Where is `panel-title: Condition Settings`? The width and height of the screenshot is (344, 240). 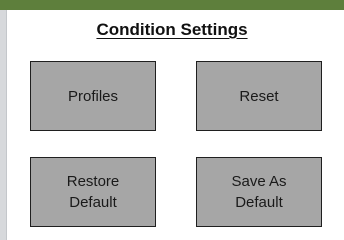 panel-title: Condition Settings is located at coordinates (172, 29).